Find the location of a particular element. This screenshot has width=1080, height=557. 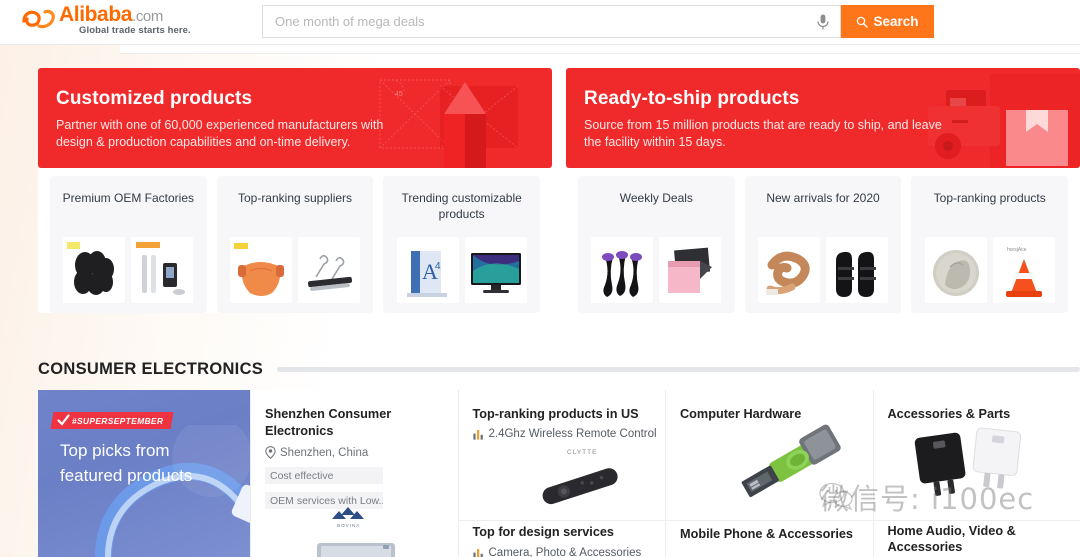

svg-text: 4 is located at coordinates (438, 266).